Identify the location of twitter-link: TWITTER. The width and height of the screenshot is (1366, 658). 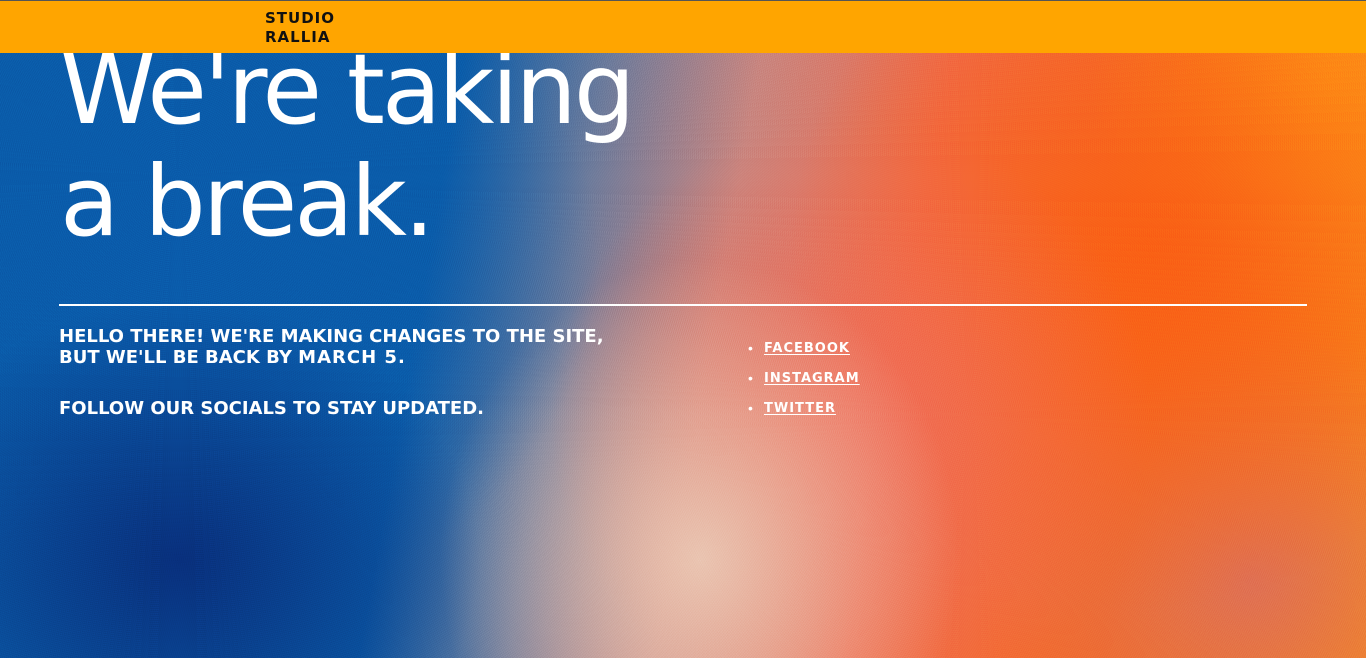
(800, 408).